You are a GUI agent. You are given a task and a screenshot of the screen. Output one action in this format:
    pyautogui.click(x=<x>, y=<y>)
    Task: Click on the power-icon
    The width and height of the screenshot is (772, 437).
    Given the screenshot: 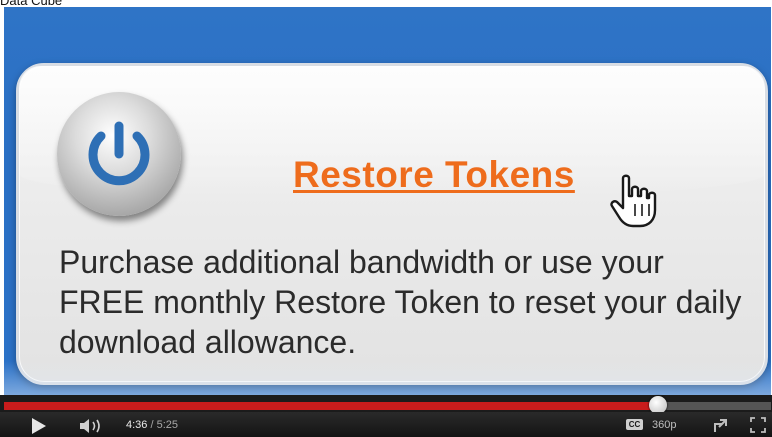 What is the action you would take?
    pyautogui.click(x=119, y=153)
    